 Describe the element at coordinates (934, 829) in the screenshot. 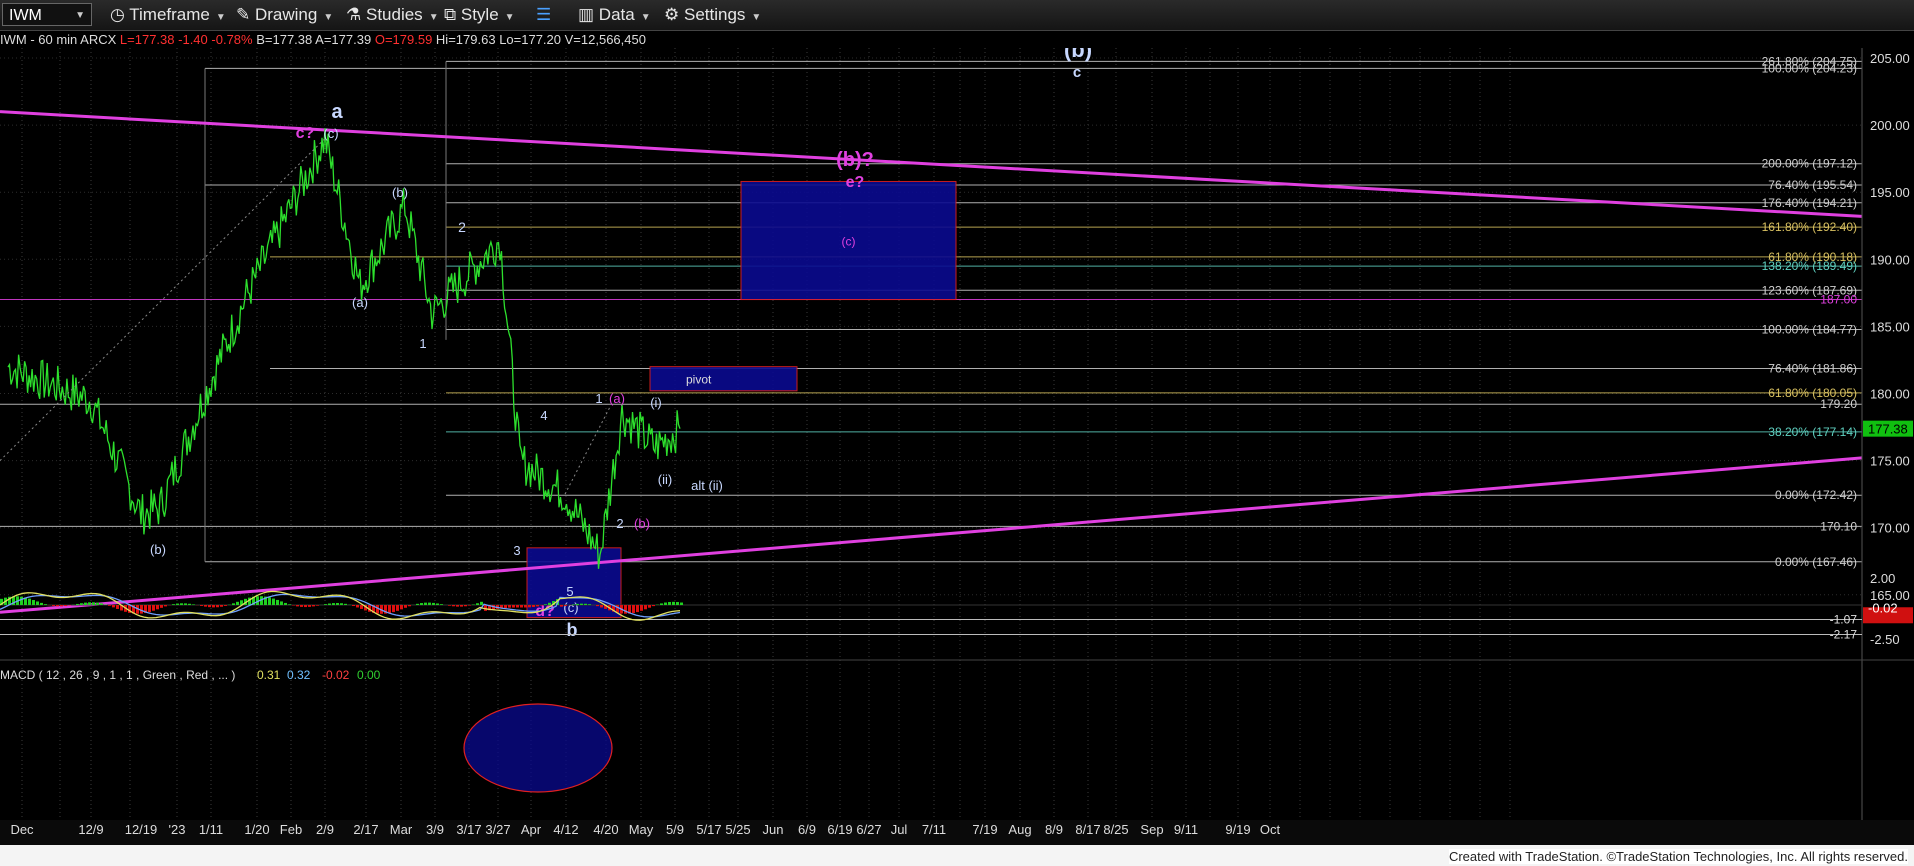

I see `time-axis-tick: 7/11` at that location.